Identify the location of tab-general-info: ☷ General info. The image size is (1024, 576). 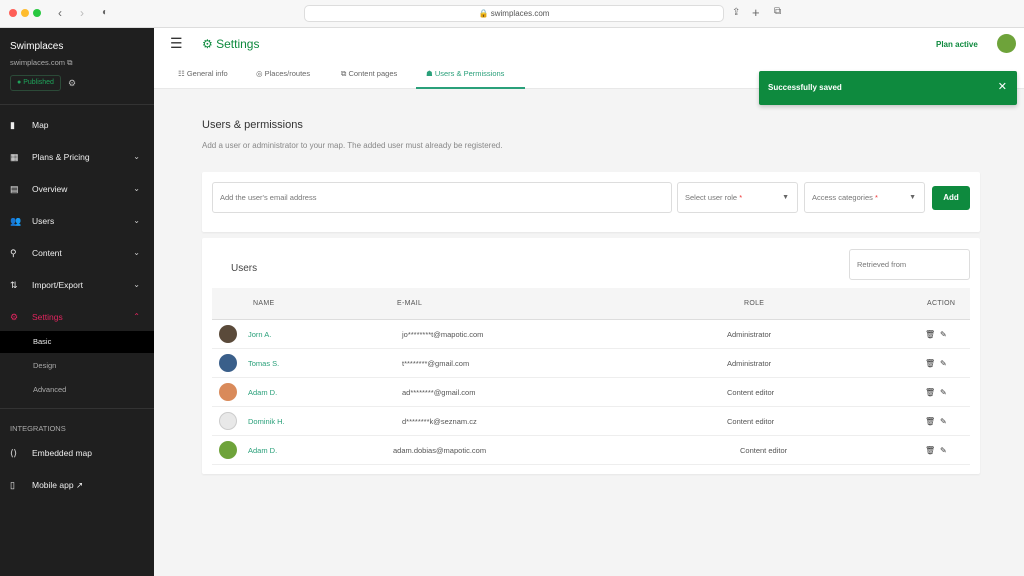
(203, 74).